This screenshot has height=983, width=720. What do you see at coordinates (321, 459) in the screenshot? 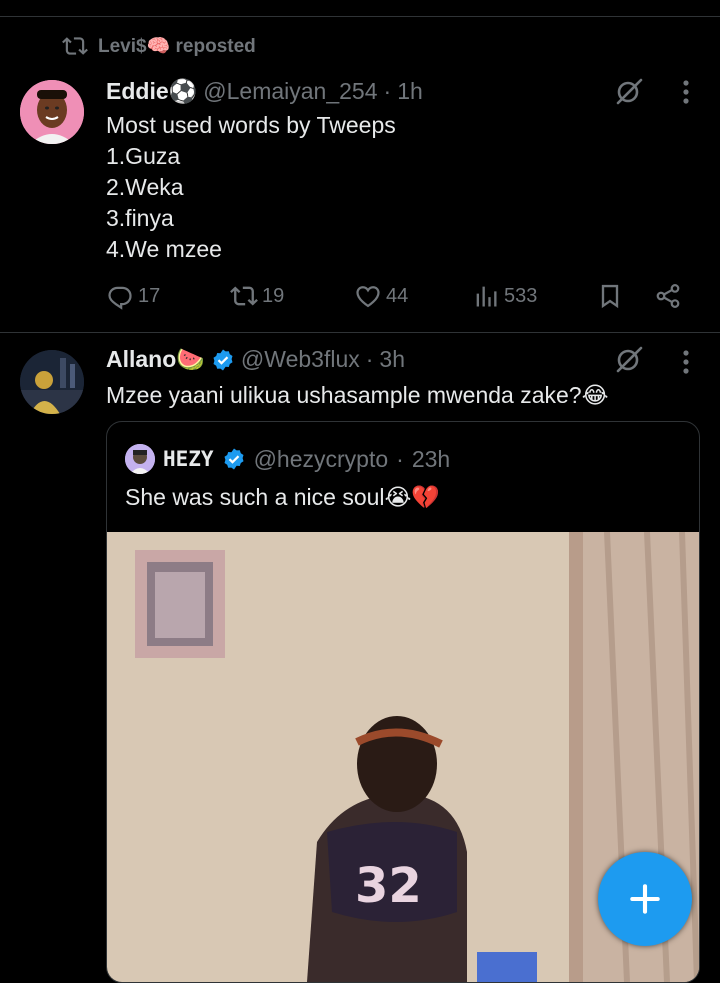
I see `quote-handle: @hezycrypto` at bounding box center [321, 459].